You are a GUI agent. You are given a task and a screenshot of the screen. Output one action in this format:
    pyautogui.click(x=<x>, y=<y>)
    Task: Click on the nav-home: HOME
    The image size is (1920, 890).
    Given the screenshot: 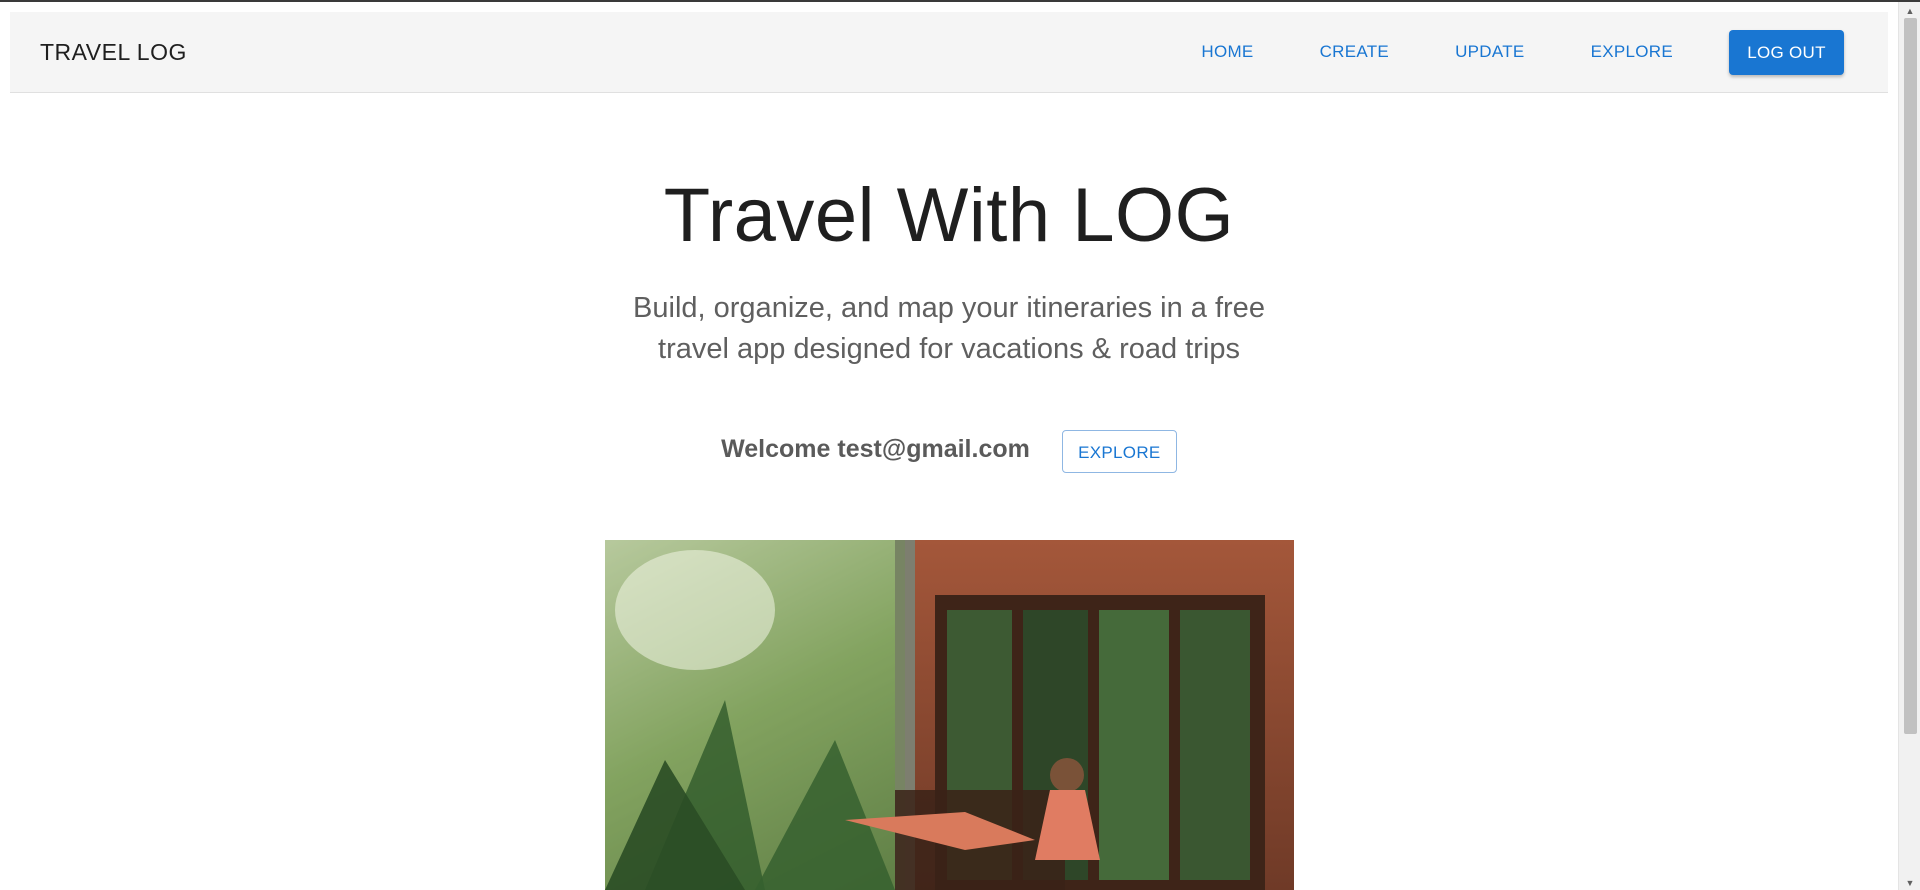 What is the action you would take?
    pyautogui.click(x=1227, y=52)
    